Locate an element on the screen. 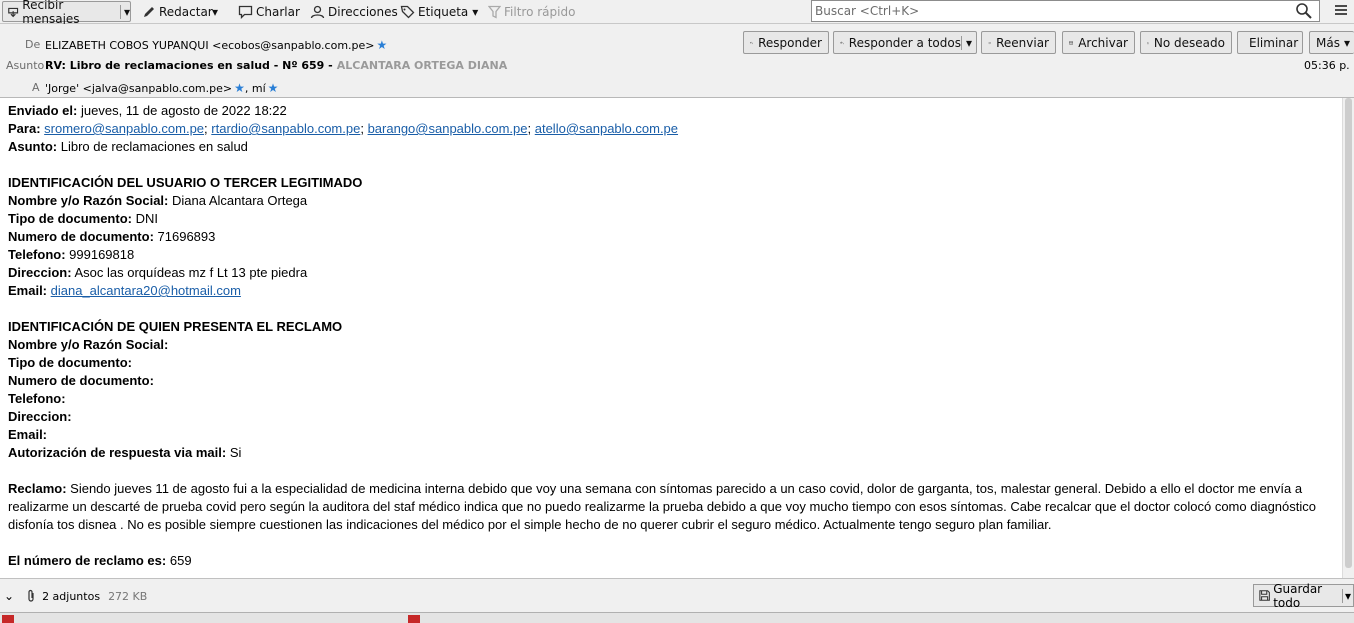  reply-all-button: Responder a todos ▾ is located at coordinates (905, 42).